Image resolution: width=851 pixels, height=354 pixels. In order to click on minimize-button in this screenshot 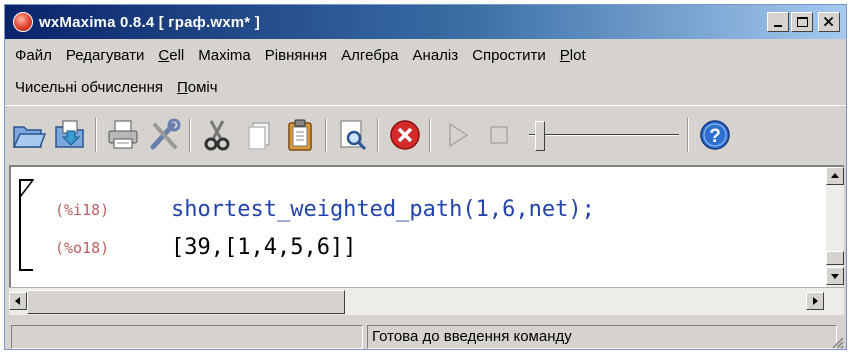, I will do `click(778, 22)`.